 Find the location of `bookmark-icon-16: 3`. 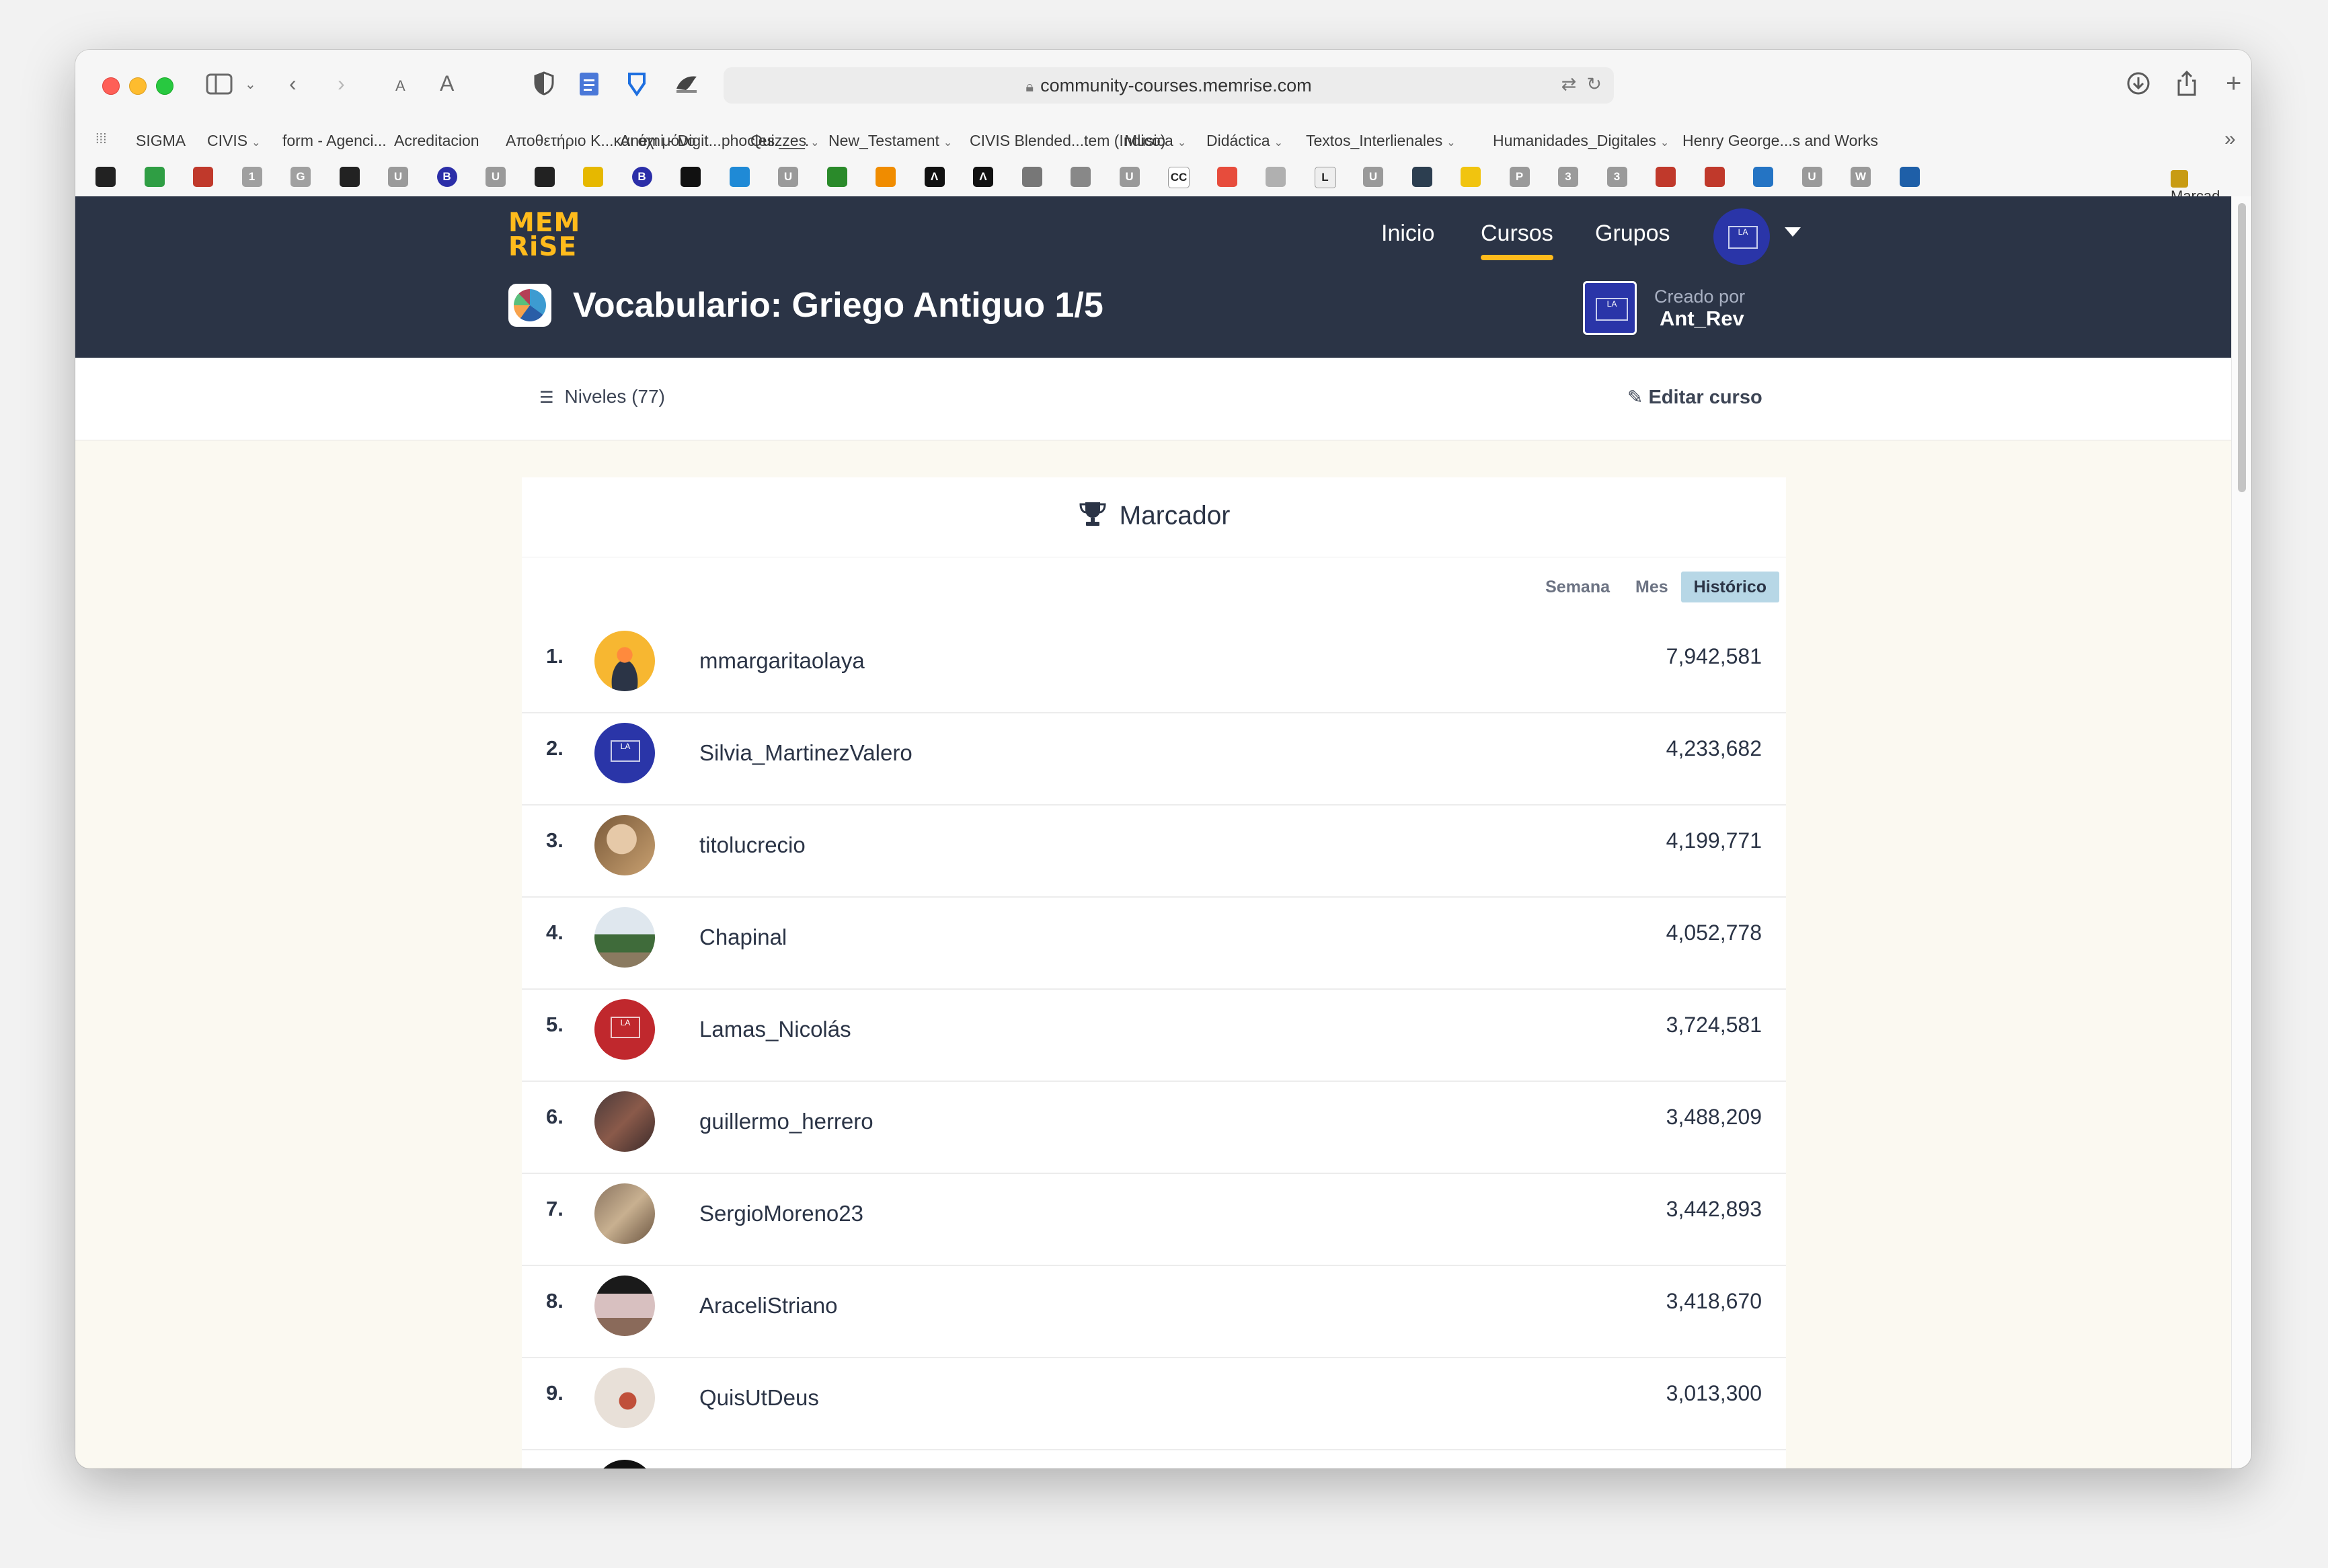

bookmark-icon-16: 3 is located at coordinates (1616, 177).